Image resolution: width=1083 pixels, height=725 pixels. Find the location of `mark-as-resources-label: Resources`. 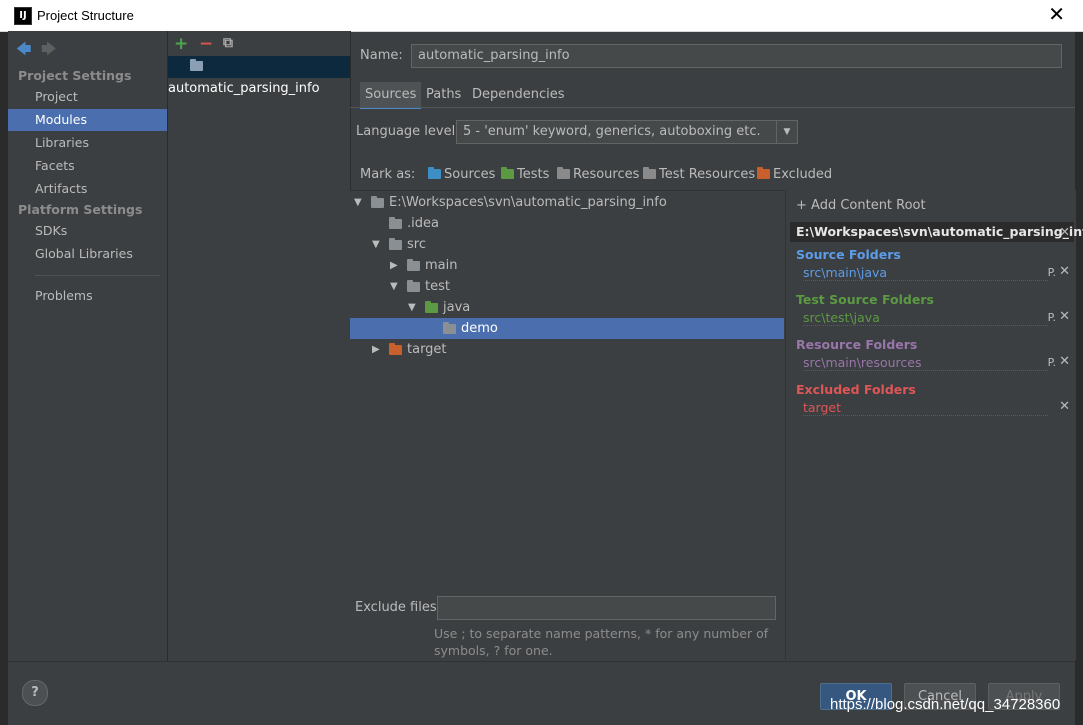

mark-as-resources-label: Resources is located at coordinates (606, 174).